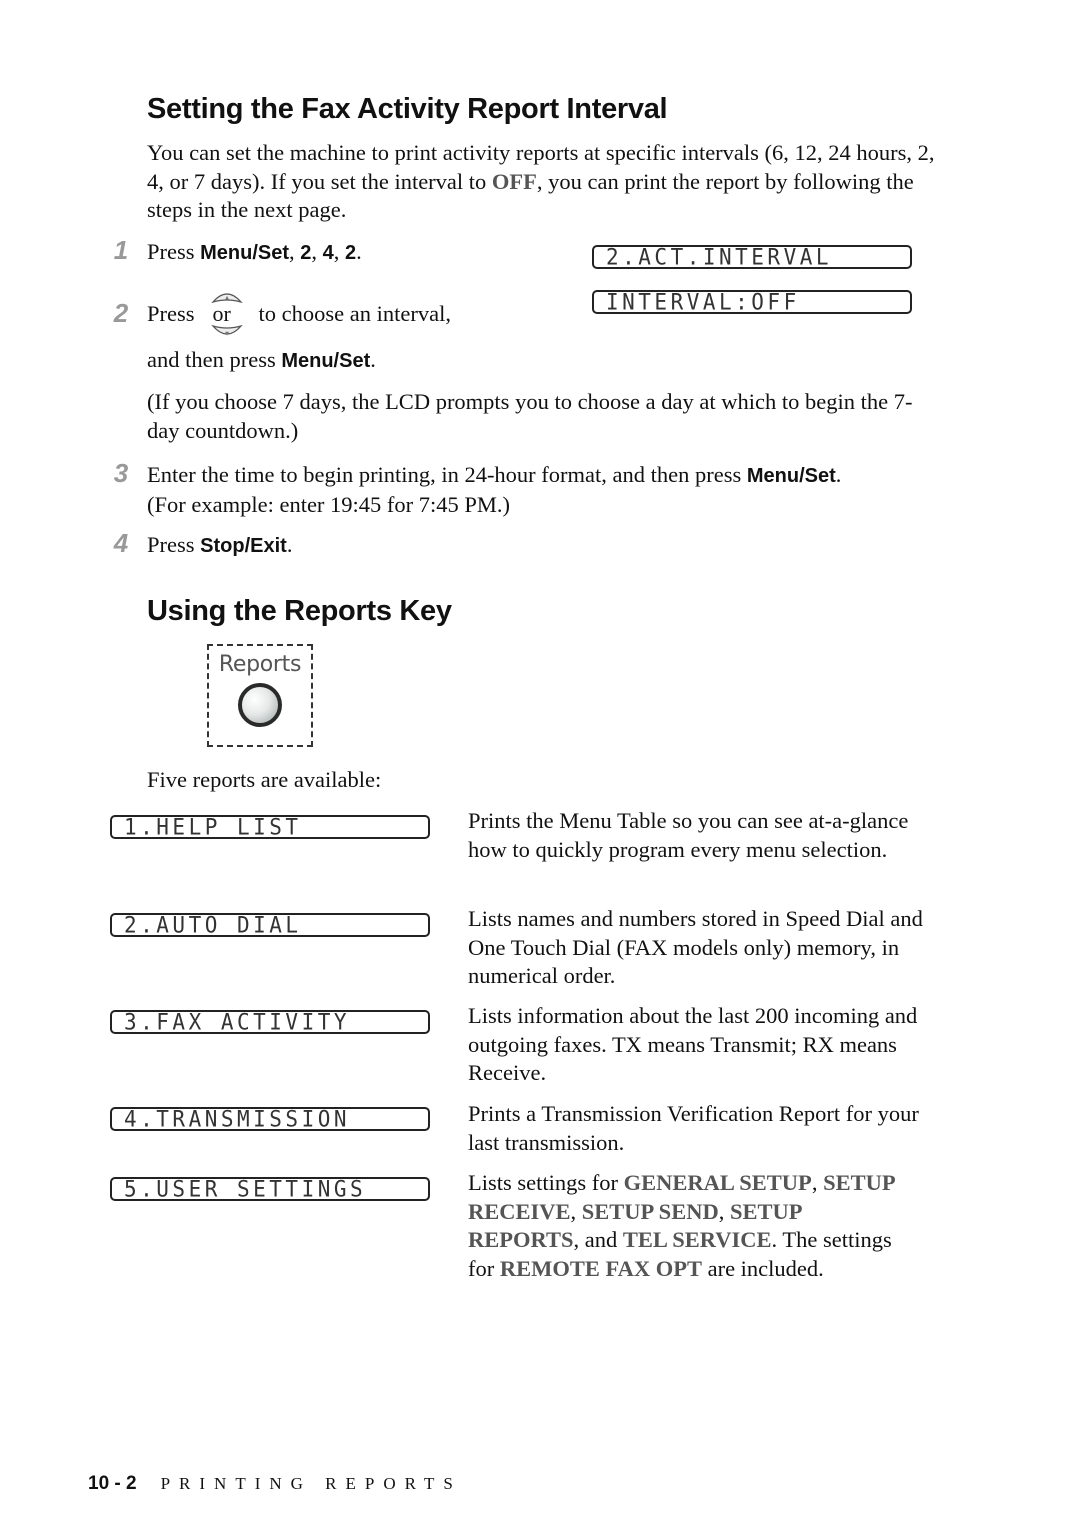 The width and height of the screenshot is (1080, 1529). I want to click on menu-name-setup-send: SETUP SEND, so click(650, 1211).